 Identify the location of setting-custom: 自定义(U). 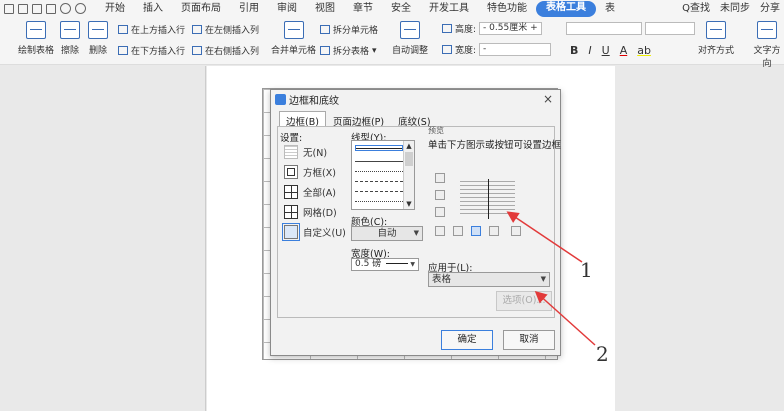
(314, 232).